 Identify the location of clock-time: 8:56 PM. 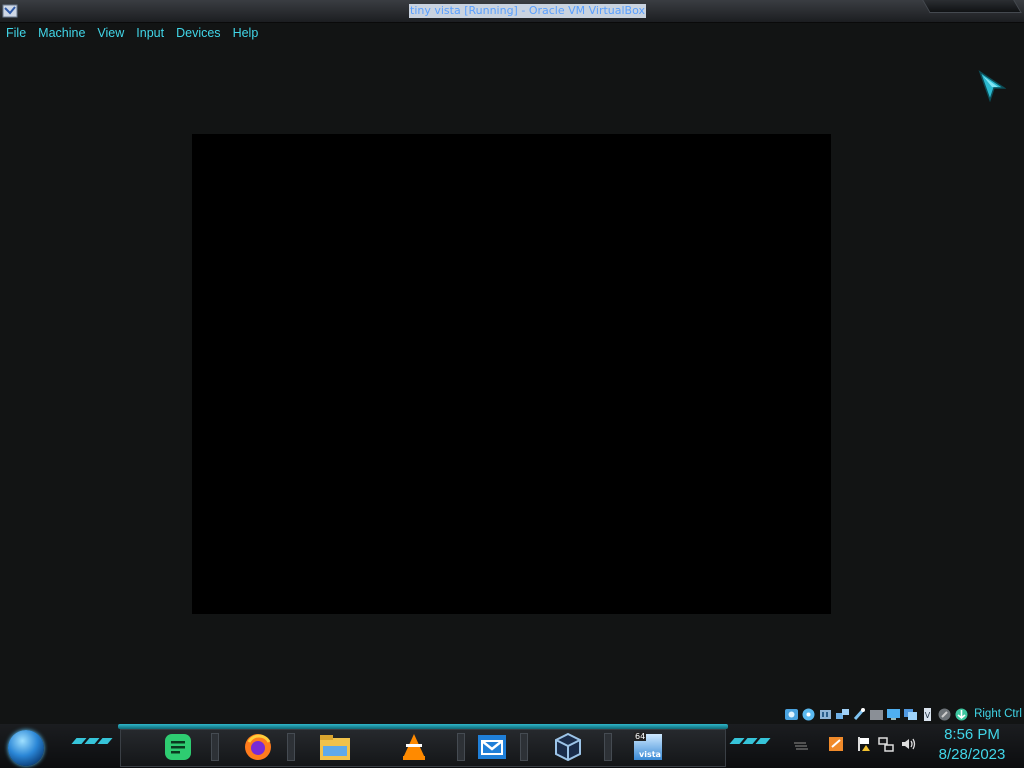
(972, 734).